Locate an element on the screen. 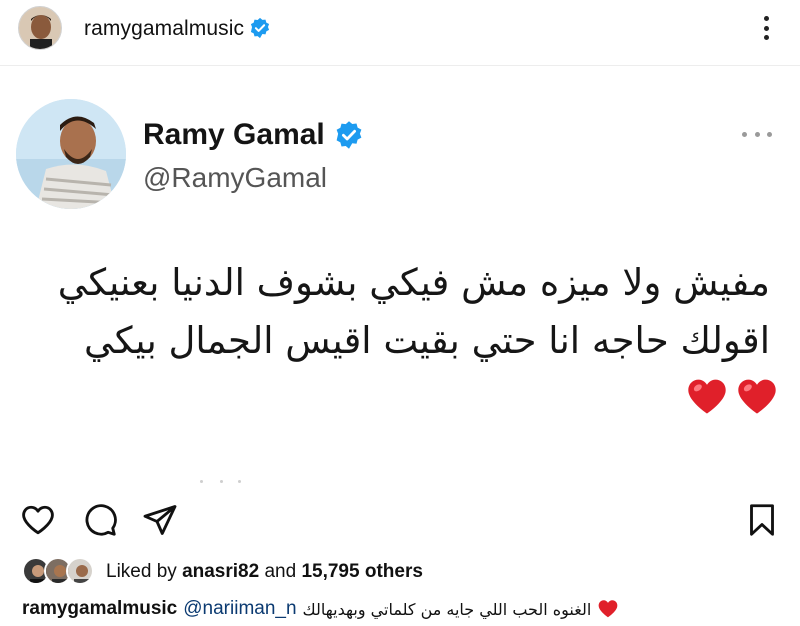 Image resolution: width=800 pixels, height=626 pixels. tweet-avatar is located at coordinates (71, 154).